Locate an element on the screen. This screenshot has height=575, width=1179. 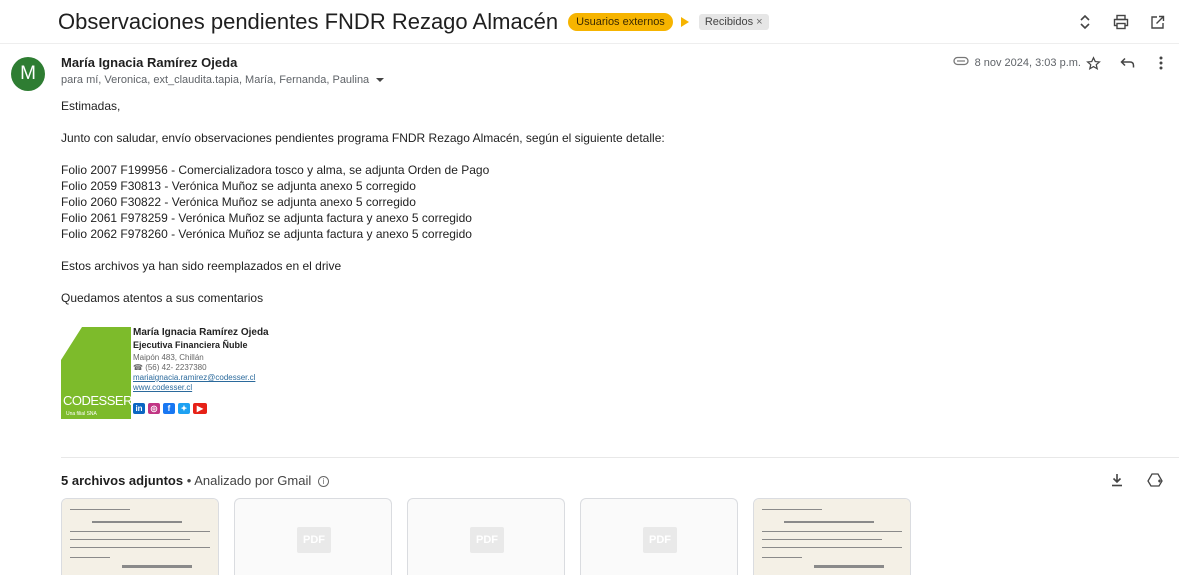
attachment-thumbnails: PDF PDF PDF is located at coordinates (486, 536).